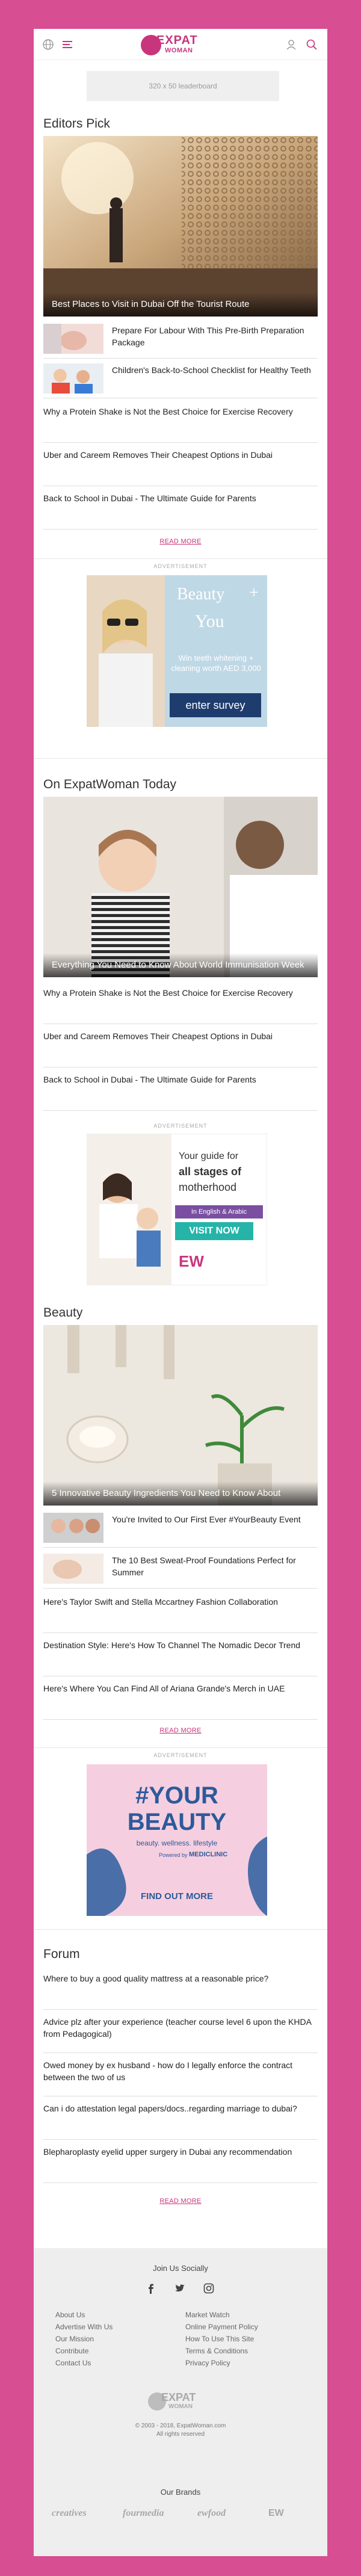  What do you see at coordinates (176, 1795) in the screenshot?
I see `ad-line-1: #YOUR` at bounding box center [176, 1795].